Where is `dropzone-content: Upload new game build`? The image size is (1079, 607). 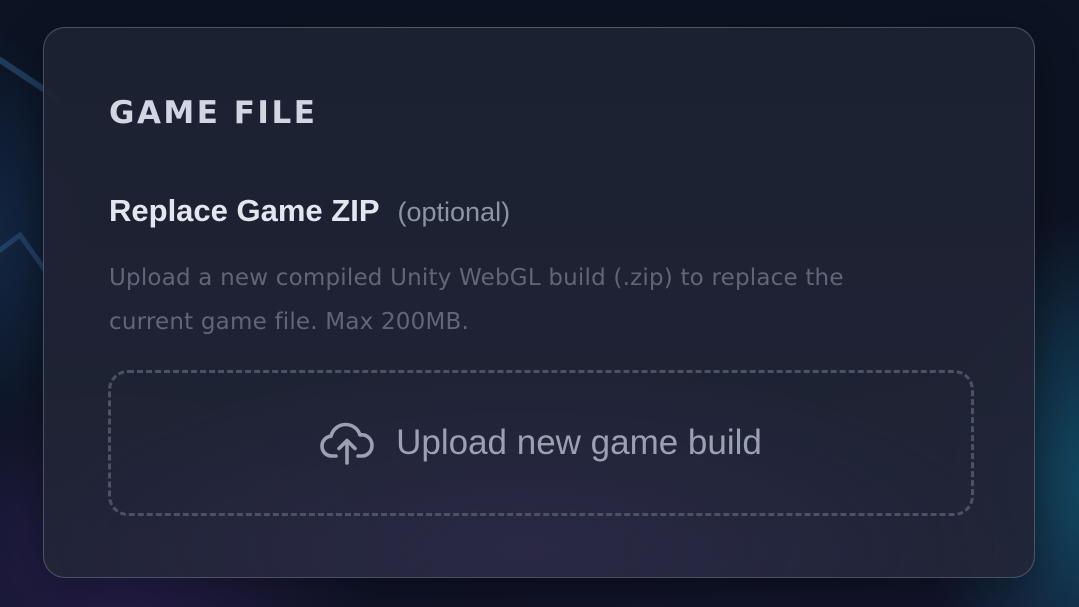
dropzone-content: Upload new game build is located at coordinates (541, 443).